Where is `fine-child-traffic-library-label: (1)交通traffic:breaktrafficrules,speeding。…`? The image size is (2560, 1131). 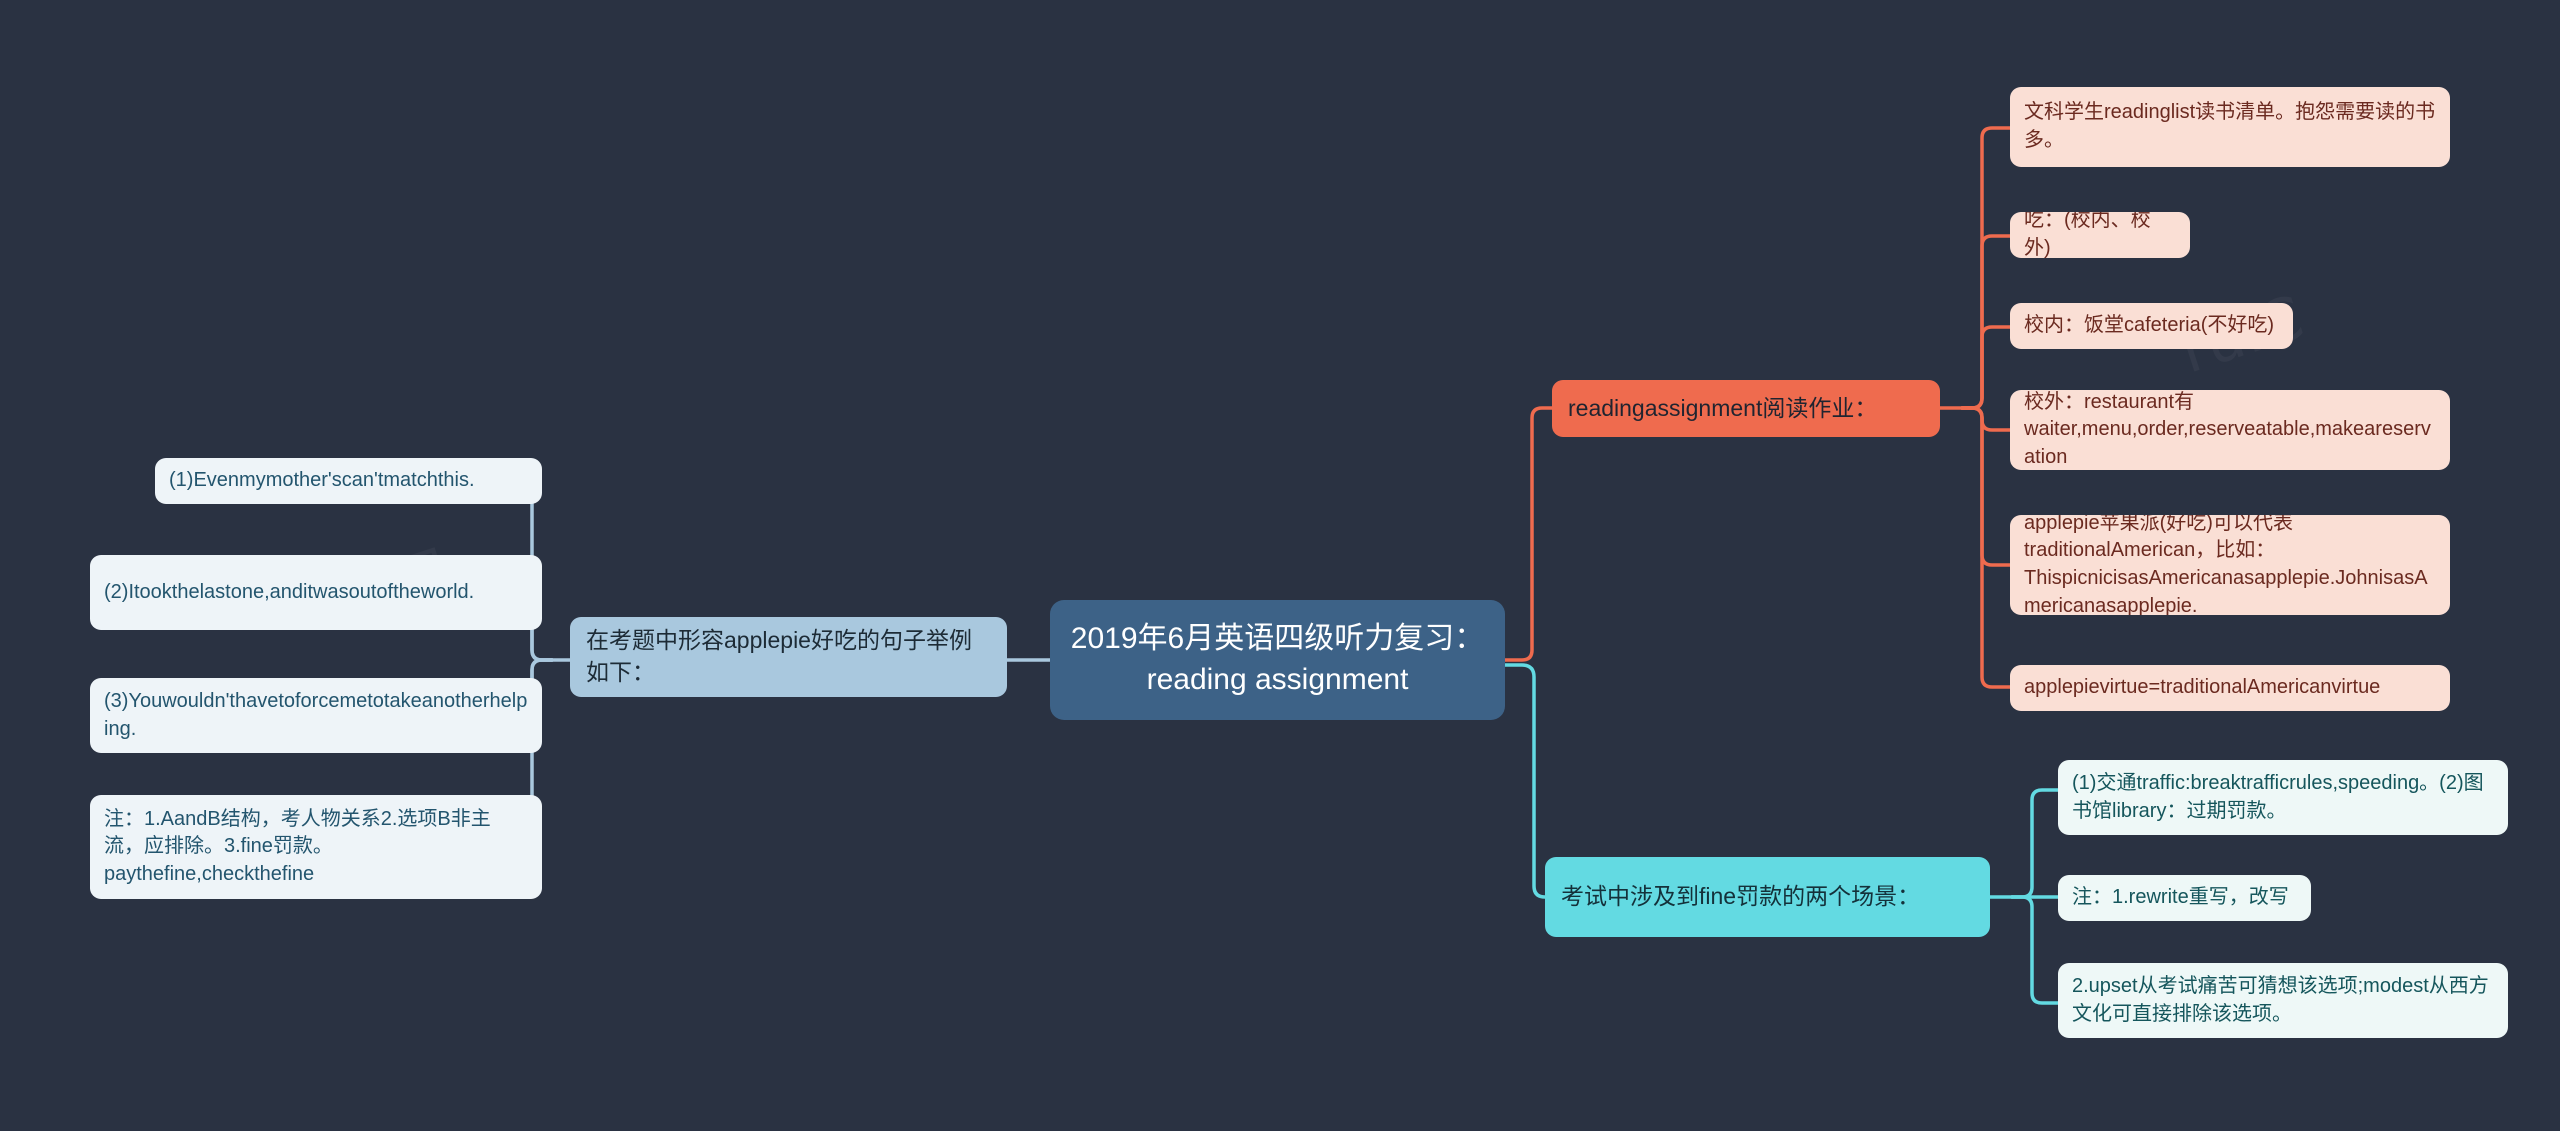
fine-child-traffic-library-label: (1)交通traffic:breaktrafficrules,speeding。… is located at coordinates (2278, 796).